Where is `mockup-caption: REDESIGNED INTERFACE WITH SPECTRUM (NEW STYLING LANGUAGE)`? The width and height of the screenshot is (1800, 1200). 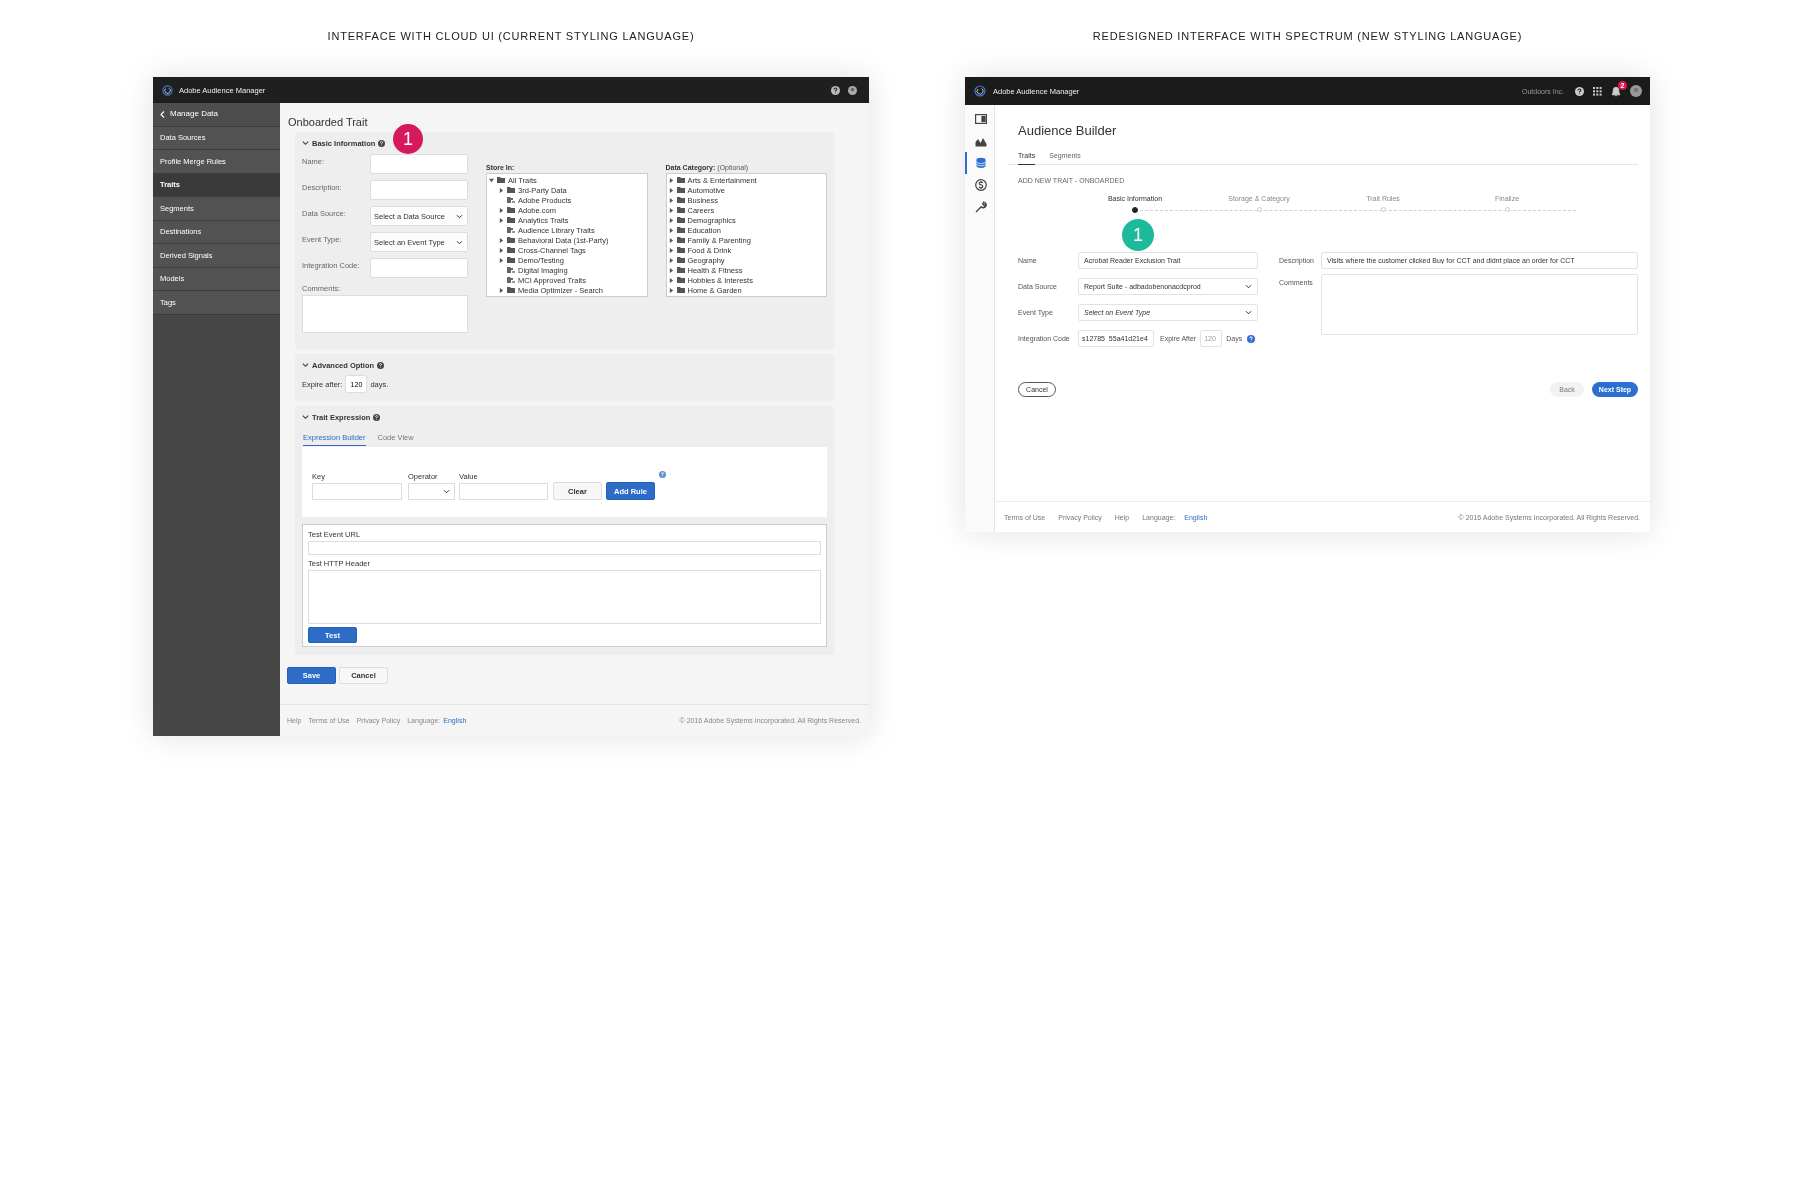
mockup-caption: REDESIGNED INTERFACE WITH SPECTRUM (NEW STYLING LANGUAGE) is located at coordinates (1307, 36).